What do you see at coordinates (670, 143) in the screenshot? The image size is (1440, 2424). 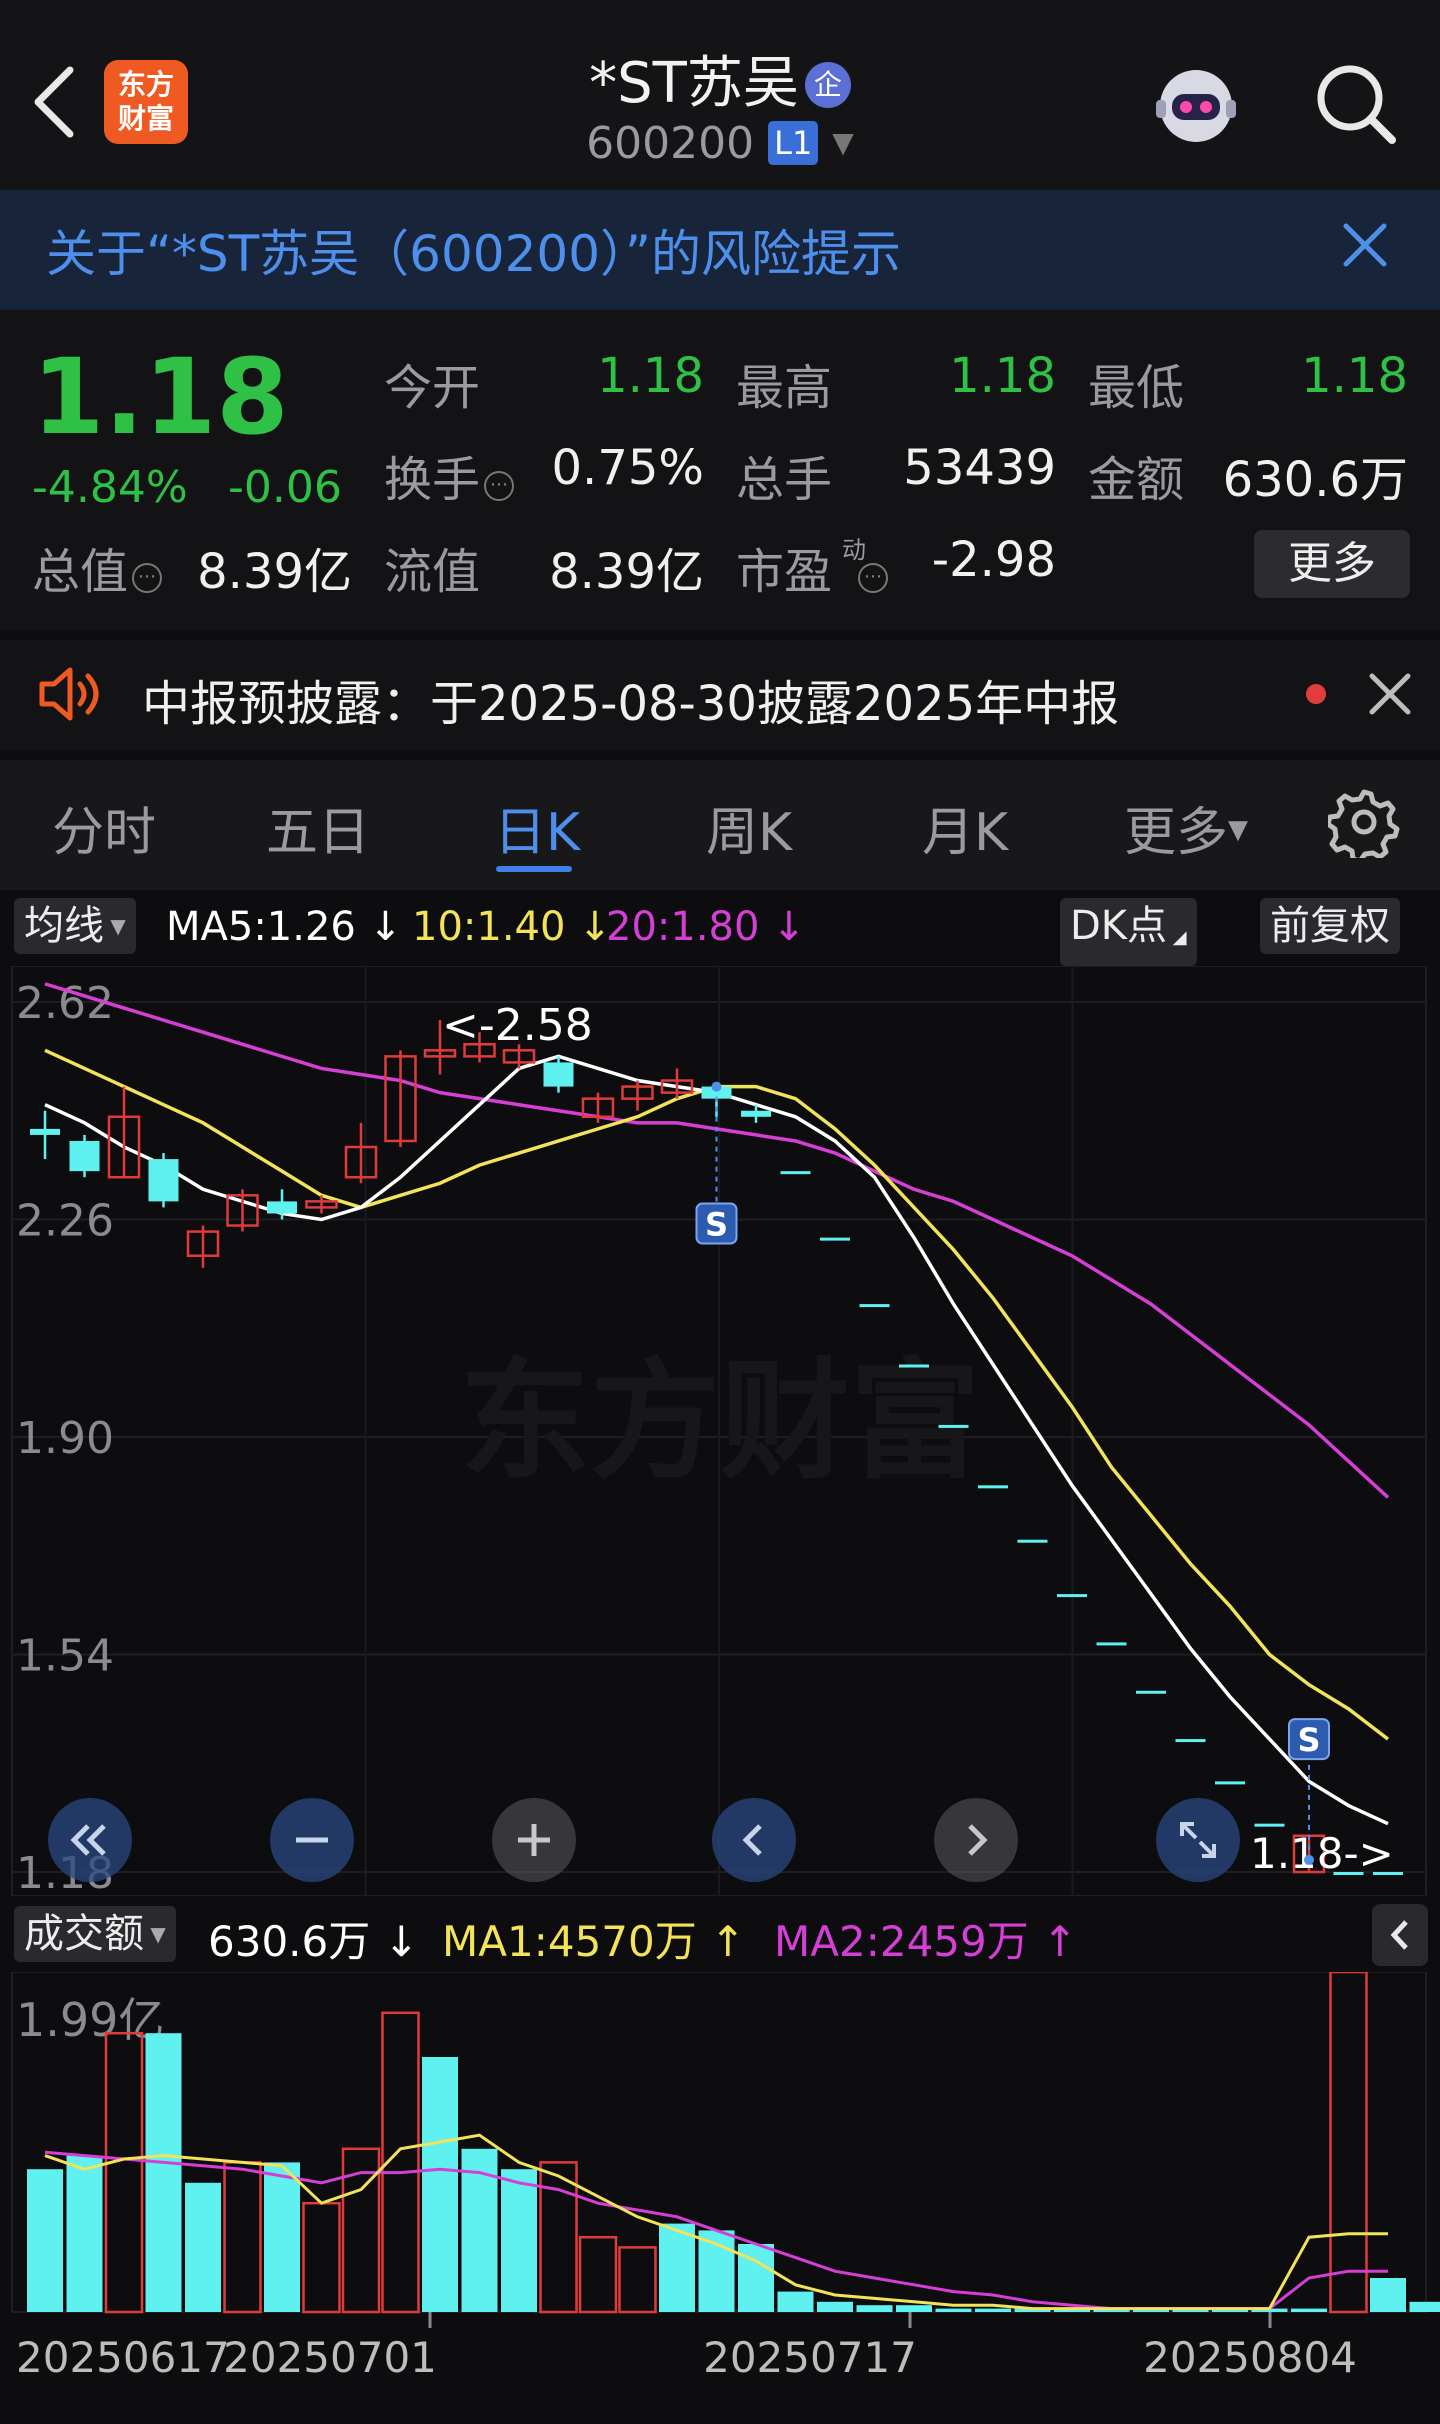 I see `stock-code: 600200` at bounding box center [670, 143].